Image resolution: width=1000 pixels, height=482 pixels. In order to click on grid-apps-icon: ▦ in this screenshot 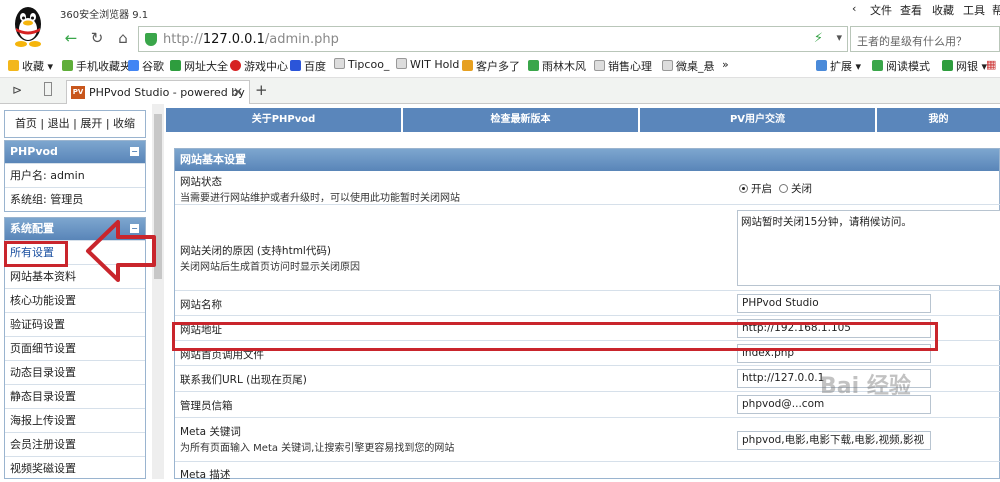, I will do `click(991, 64)`.